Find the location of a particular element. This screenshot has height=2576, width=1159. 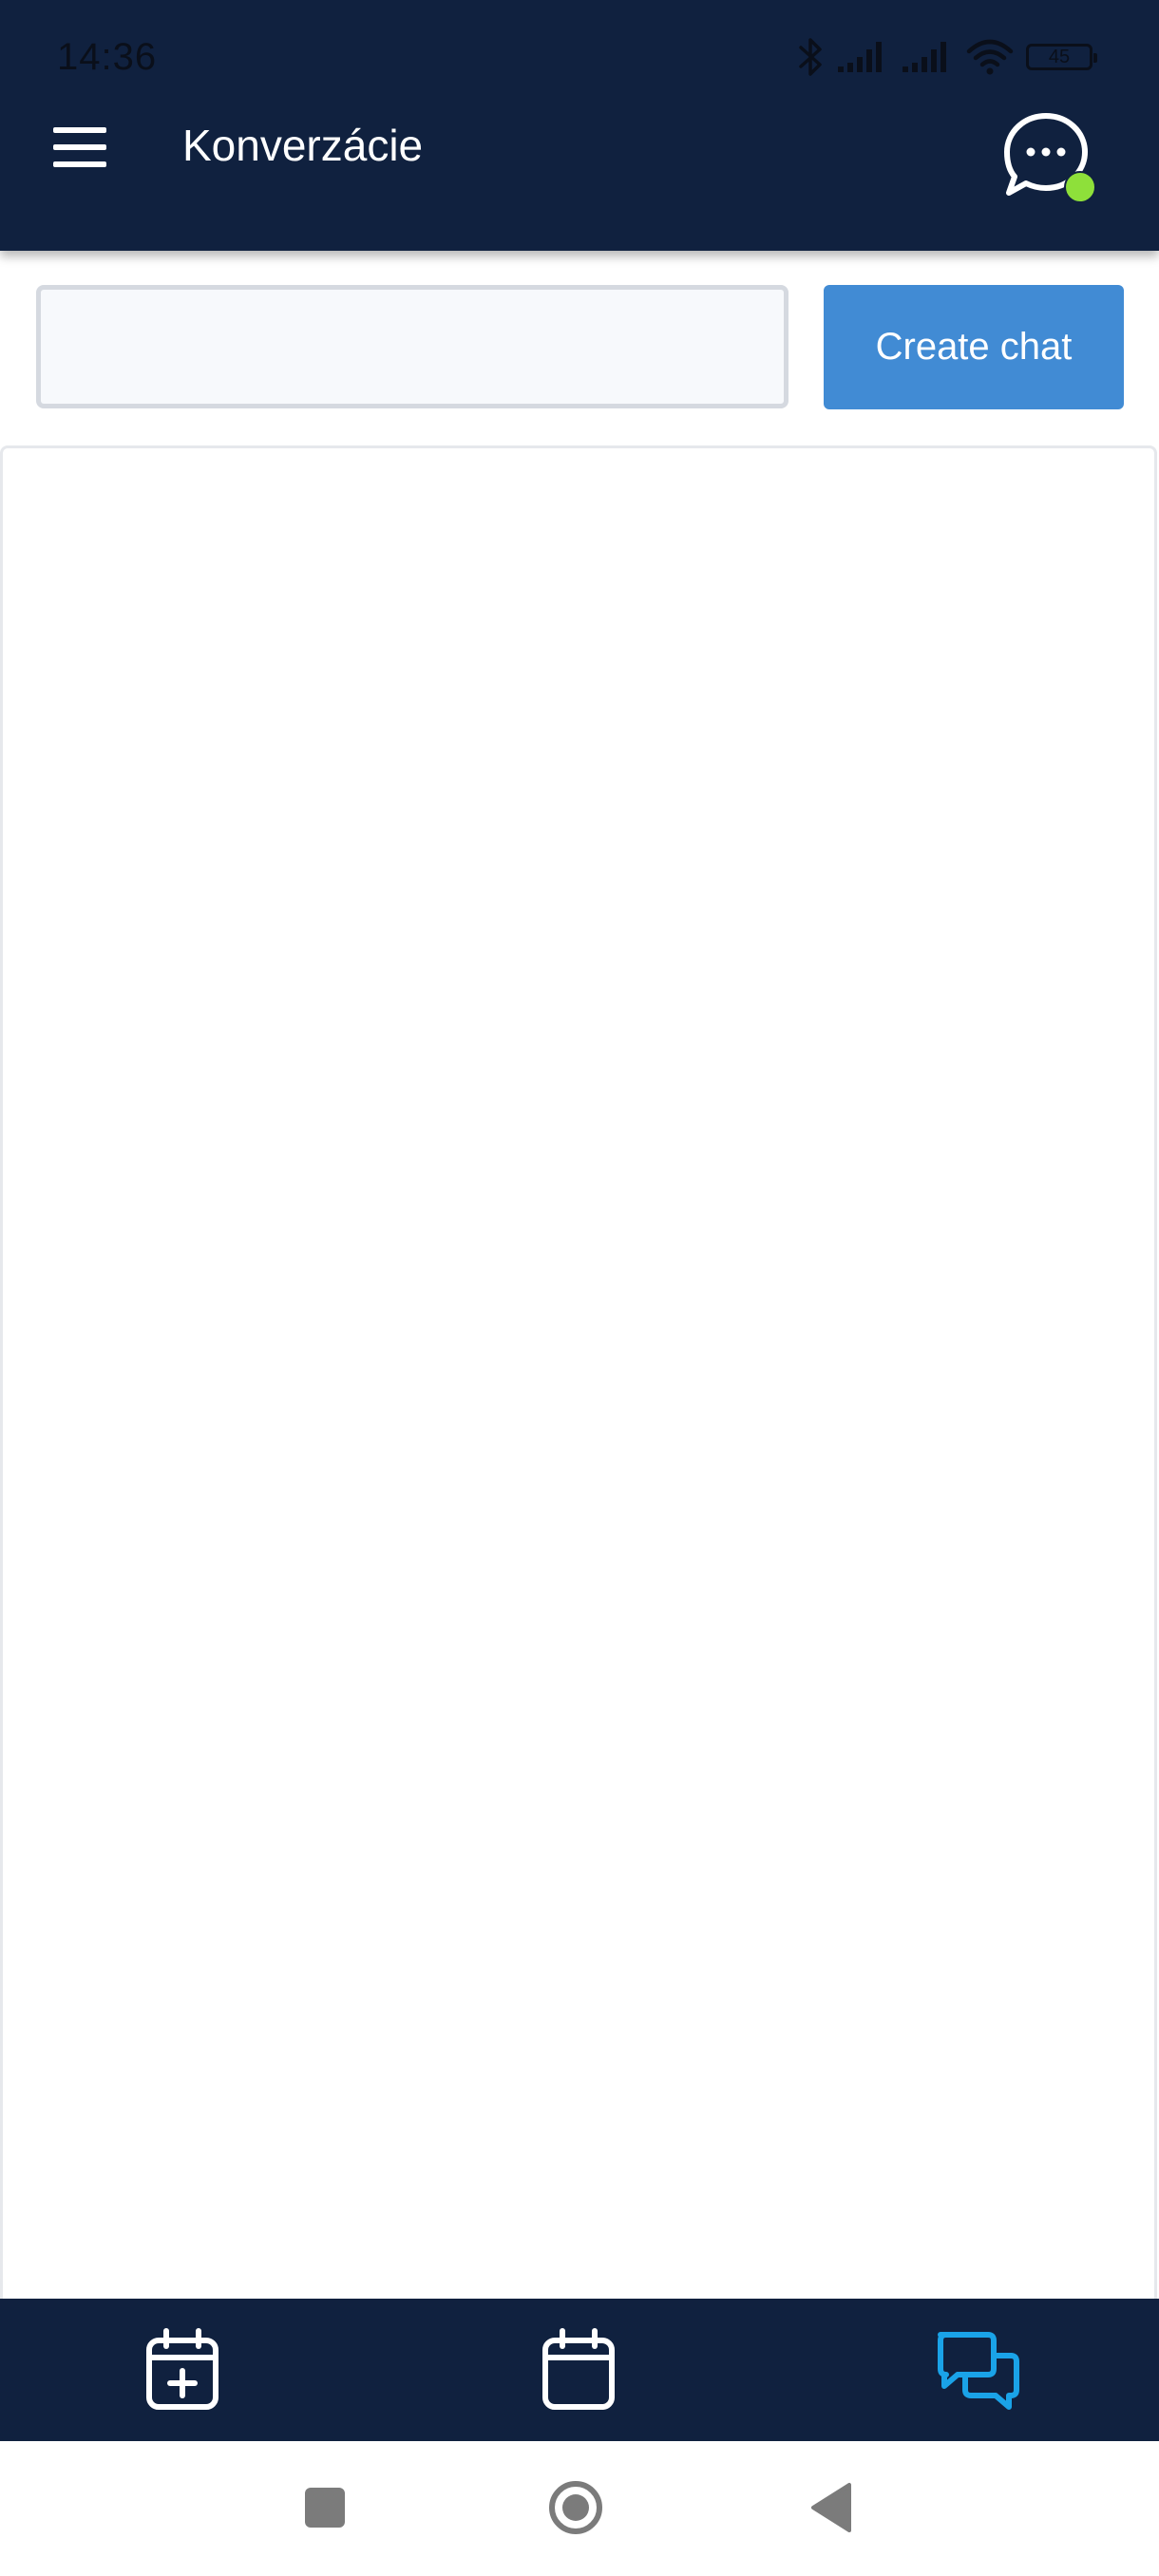

battery-icon: 45 is located at coordinates (1061, 57).